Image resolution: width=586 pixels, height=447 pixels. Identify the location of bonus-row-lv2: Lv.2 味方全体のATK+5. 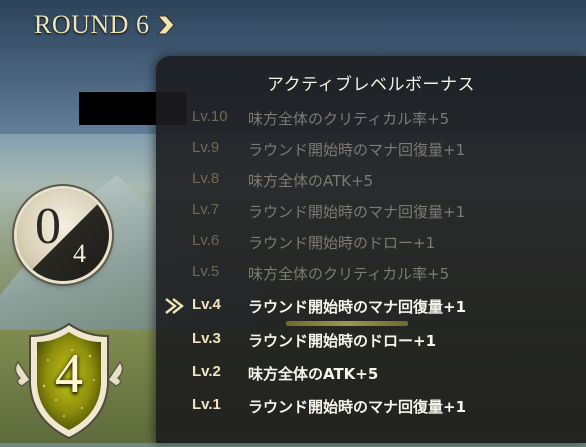
(371, 373).